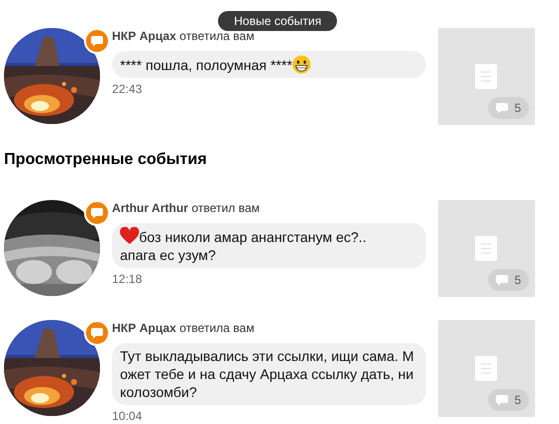  What do you see at coordinates (129, 236) in the screenshot?
I see `heart-icon` at bounding box center [129, 236].